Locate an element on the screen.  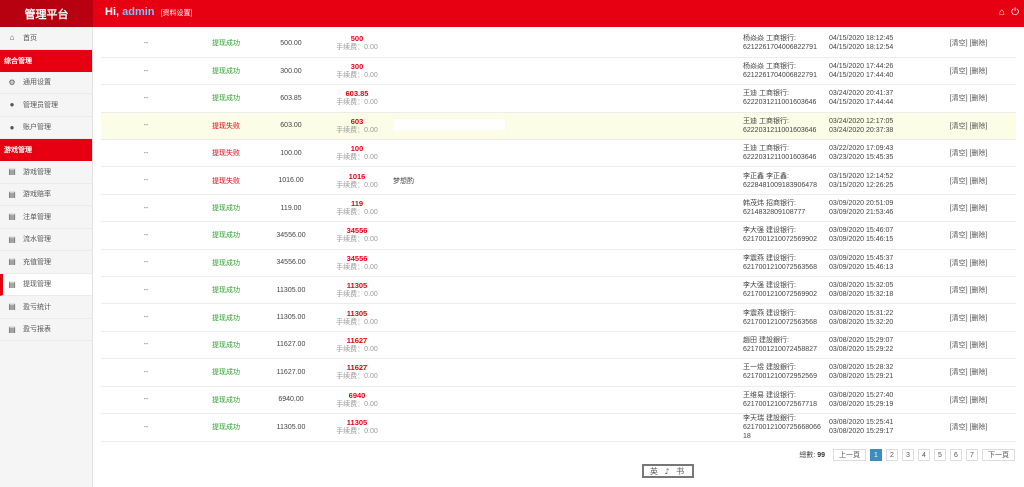
user-icon: ● is located at coordinates (12, 105).